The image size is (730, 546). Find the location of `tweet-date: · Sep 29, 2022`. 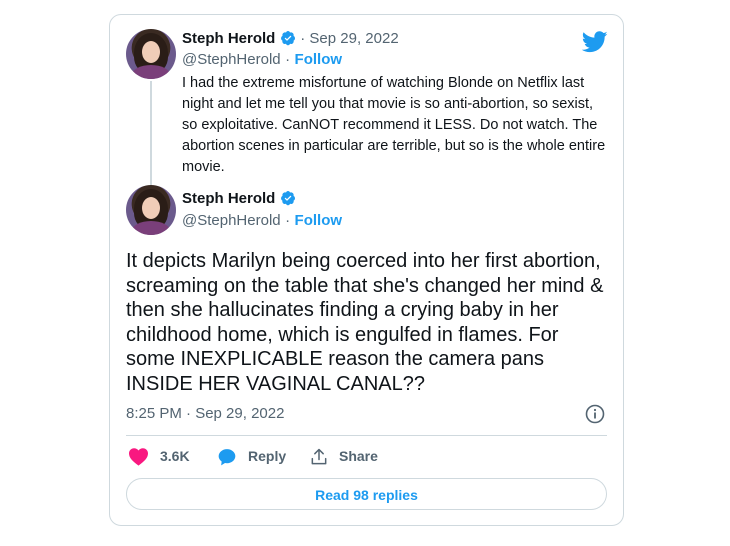

tweet-date: · Sep 29, 2022 is located at coordinates (349, 38).